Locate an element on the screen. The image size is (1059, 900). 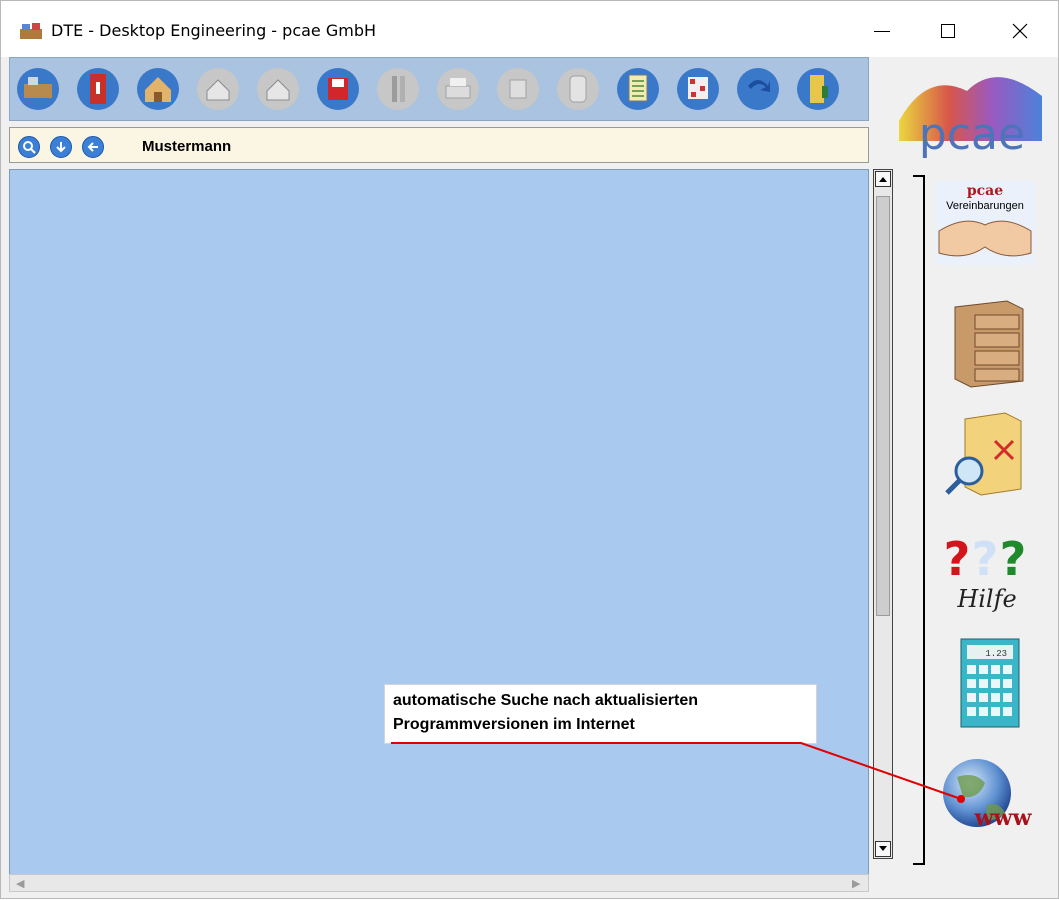
tools-button is located at coordinates (398, 89).